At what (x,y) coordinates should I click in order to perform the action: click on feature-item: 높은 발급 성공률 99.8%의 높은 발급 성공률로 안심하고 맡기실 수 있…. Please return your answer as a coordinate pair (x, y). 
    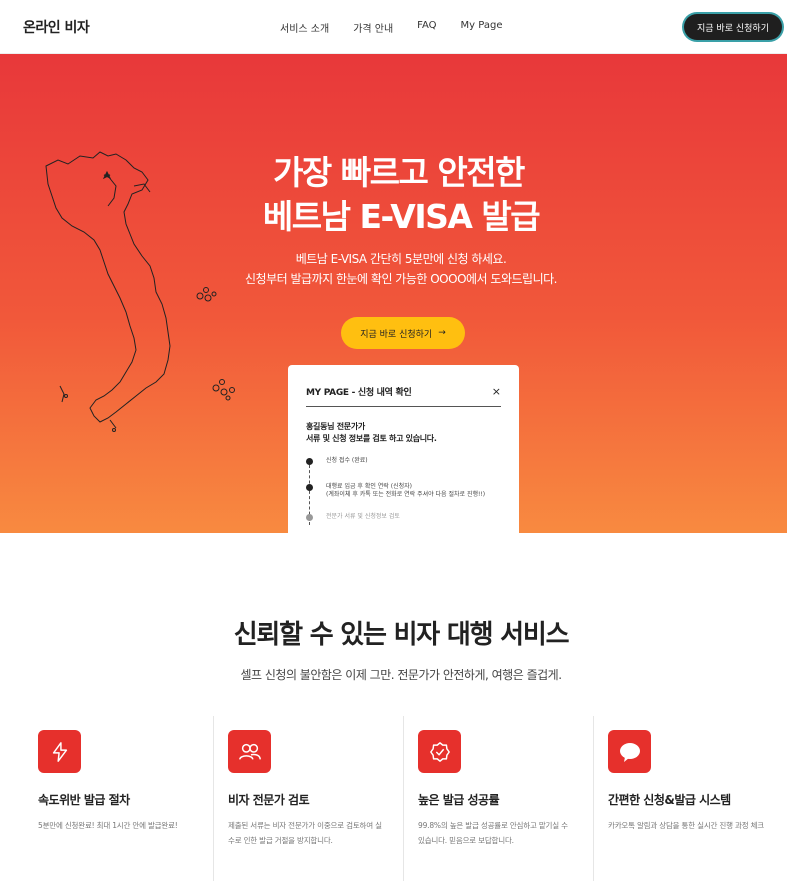
    Looking at the image, I should click on (499, 798).